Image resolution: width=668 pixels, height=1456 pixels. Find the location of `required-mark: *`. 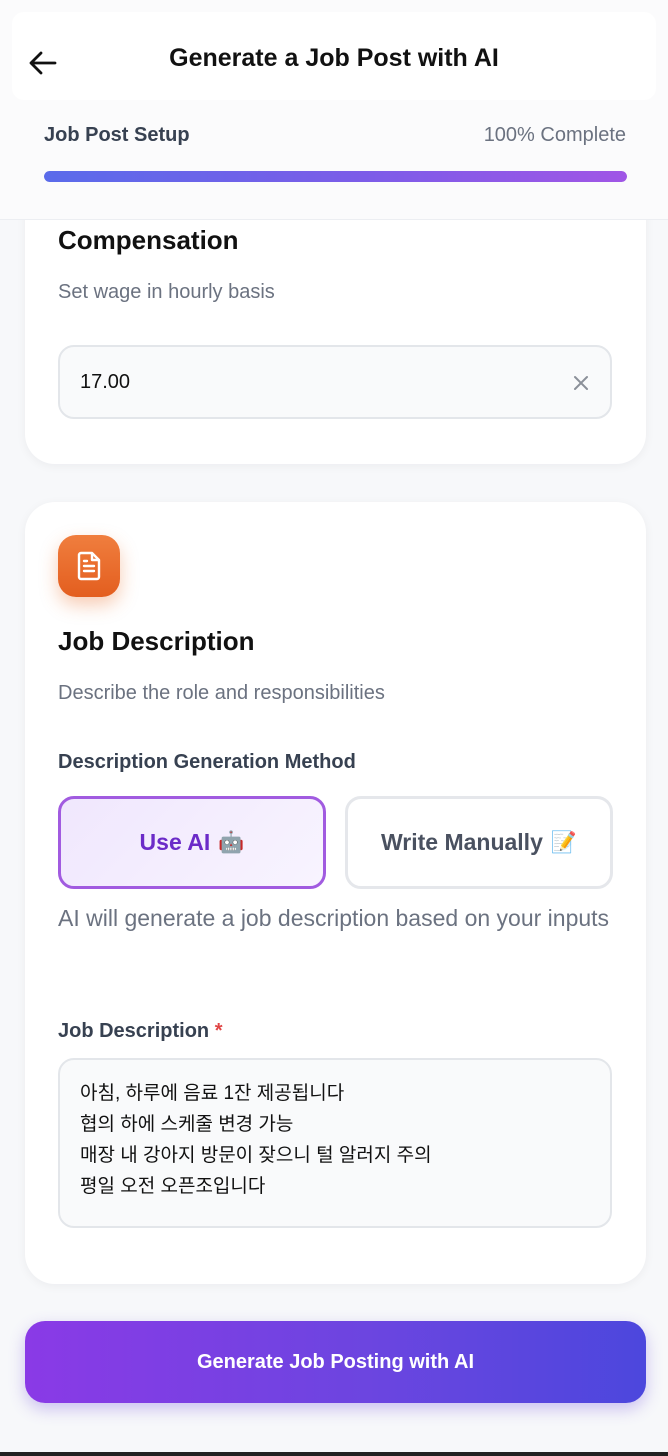

required-mark: * is located at coordinates (218, 1031).